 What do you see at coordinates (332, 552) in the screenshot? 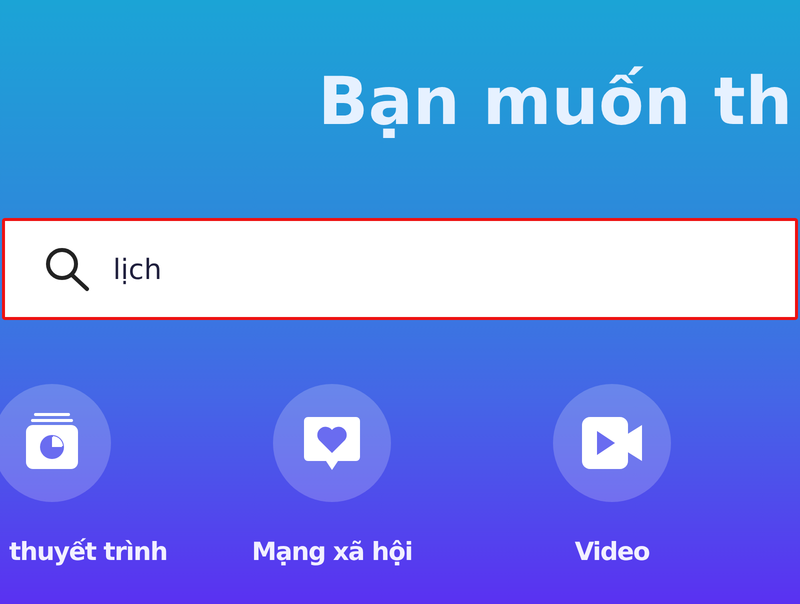
I see `category-label: Mạng xã hội` at bounding box center [332, 552].